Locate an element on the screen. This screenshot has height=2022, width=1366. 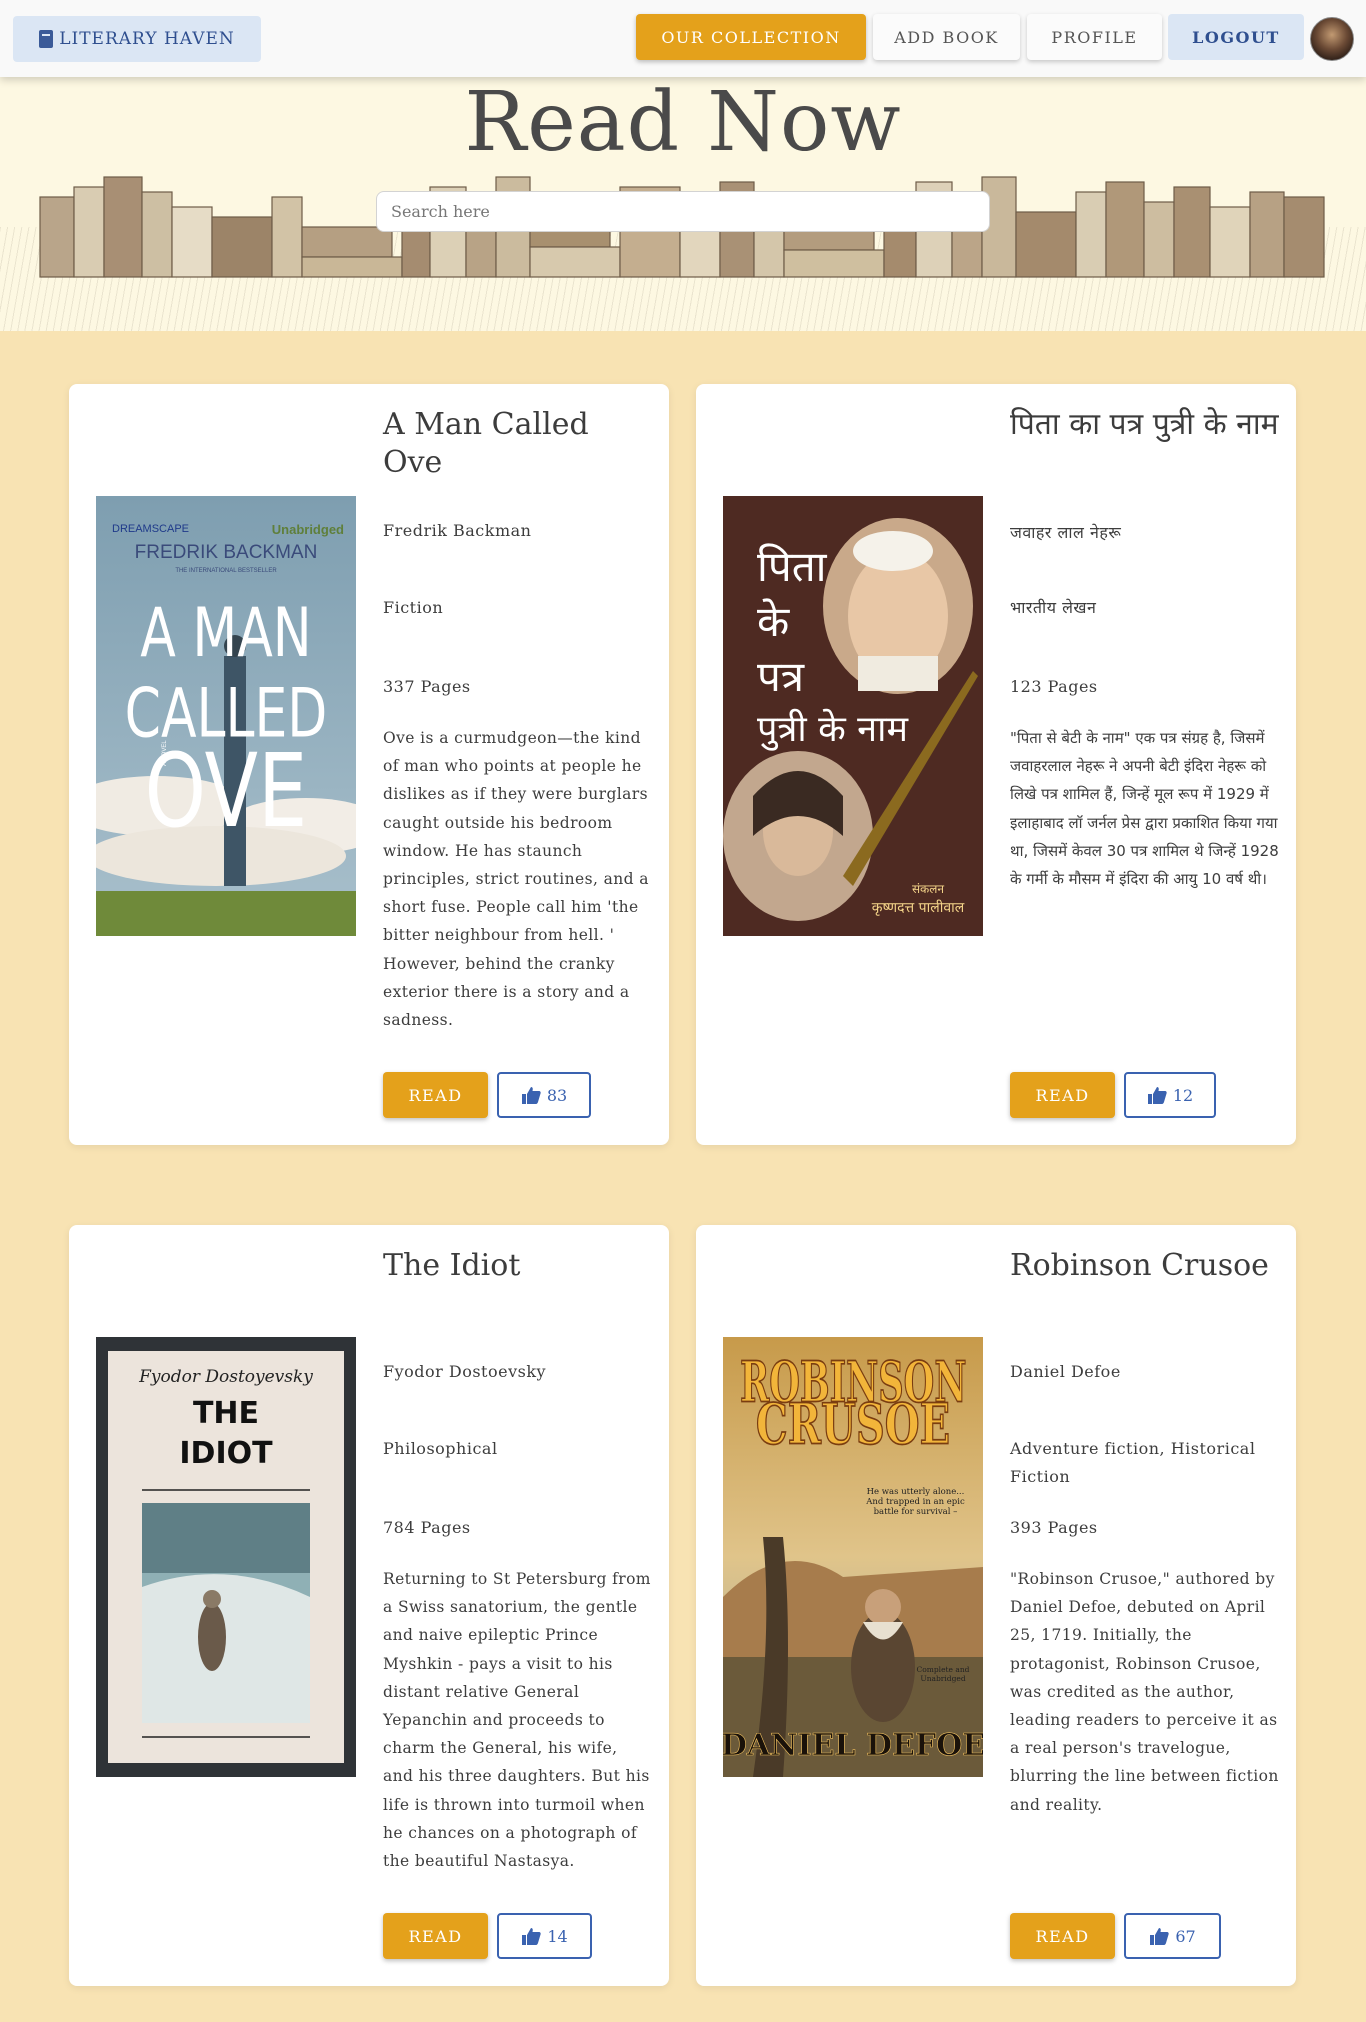
brand-logo-link: LITERARY HAVEN is located at coordinates (137, 39).